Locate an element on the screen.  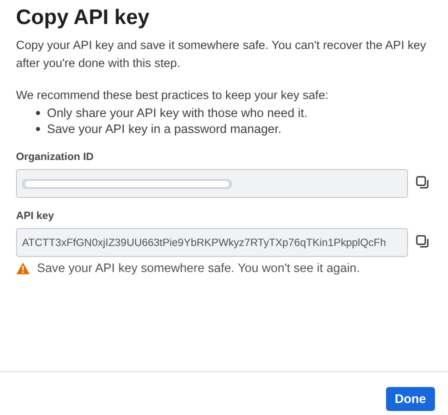
practice-text: Only share your API key with those who need it. is located at coordinates (177, 113).